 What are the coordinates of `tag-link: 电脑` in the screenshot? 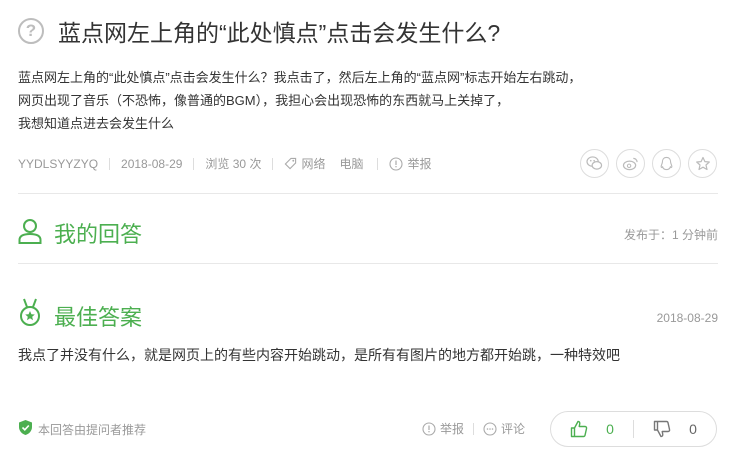 It's located at (351, 163).